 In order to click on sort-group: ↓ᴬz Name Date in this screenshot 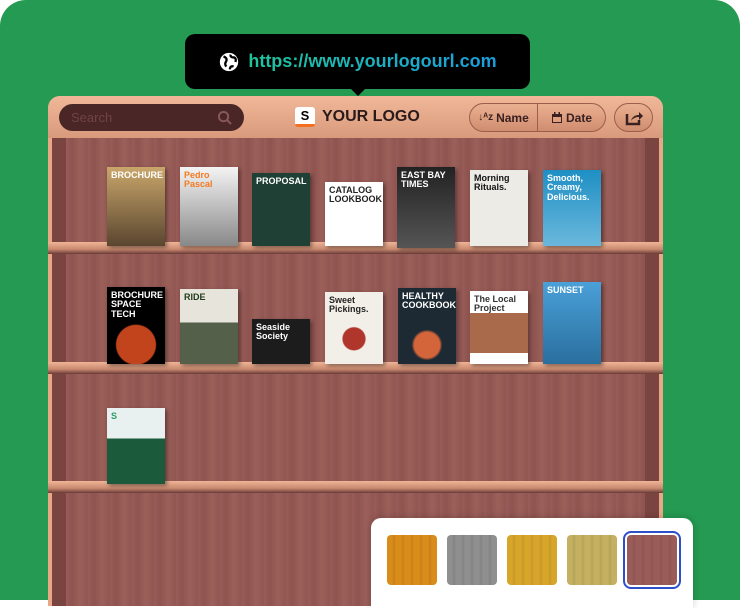, I will do `click(537, 117)`.